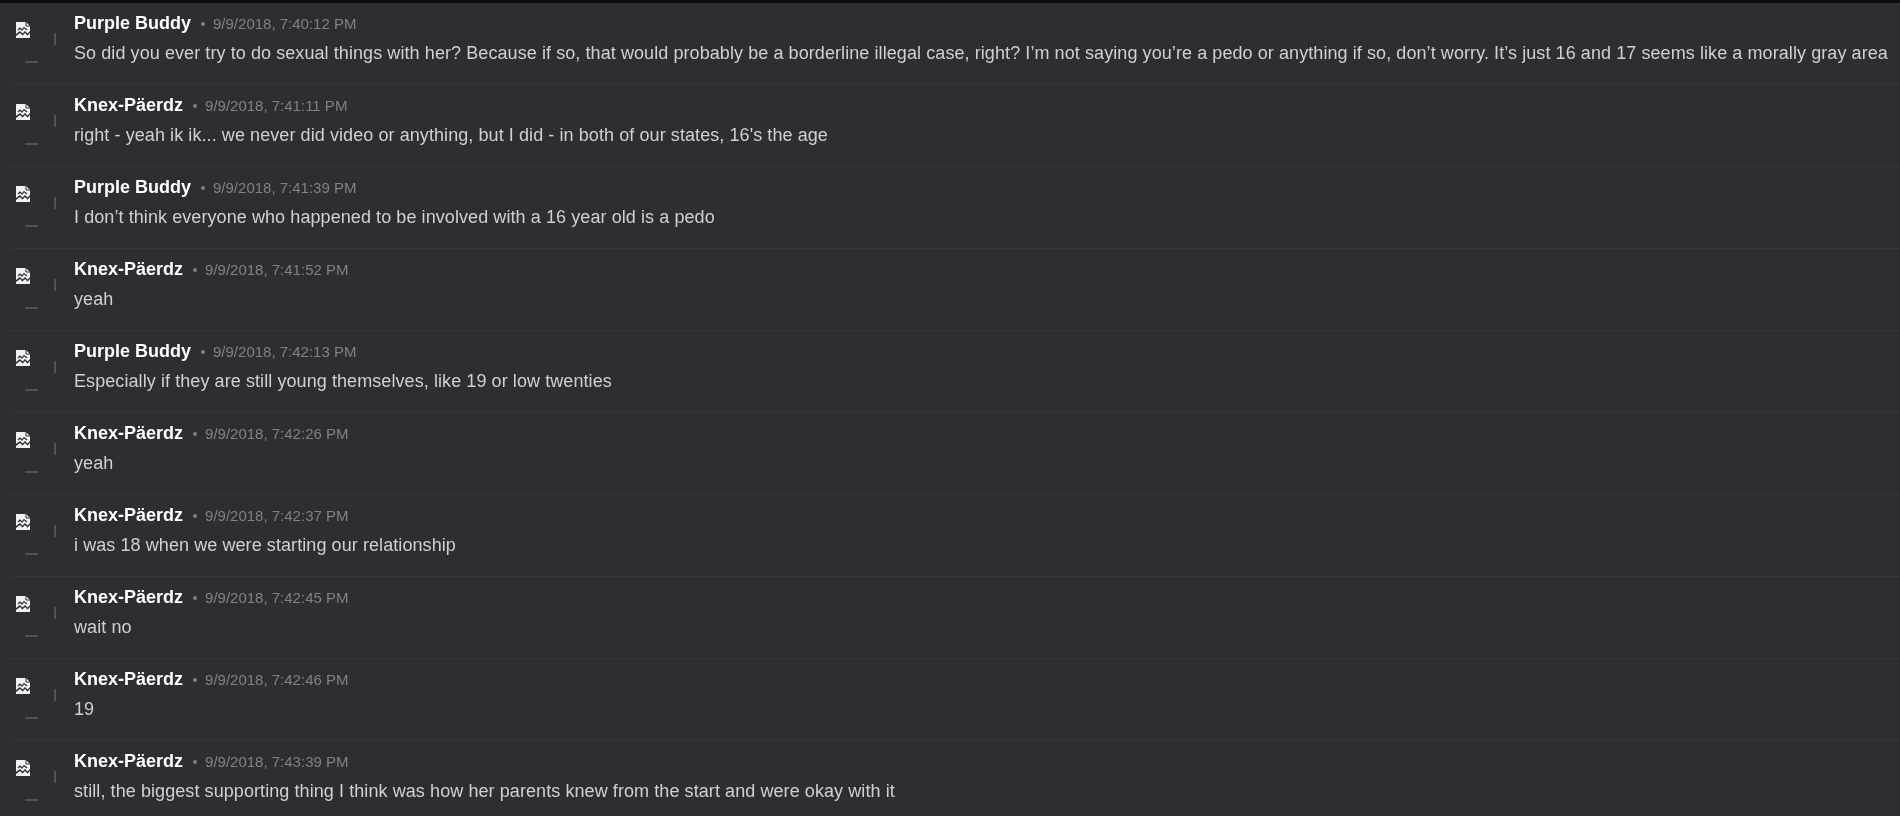  Describe the element at coordinates (277, 270) in the screenshot. I see `message-timestamp: 9/9/2018, 7:41:52 PM` at that location.